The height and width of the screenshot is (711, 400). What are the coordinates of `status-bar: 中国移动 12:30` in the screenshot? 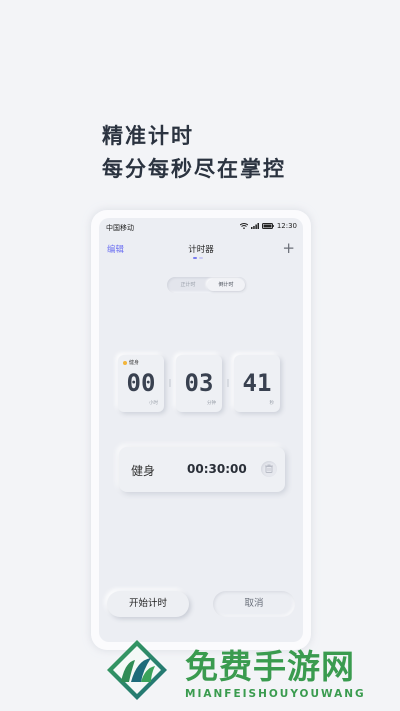 It's located at (201, 227).